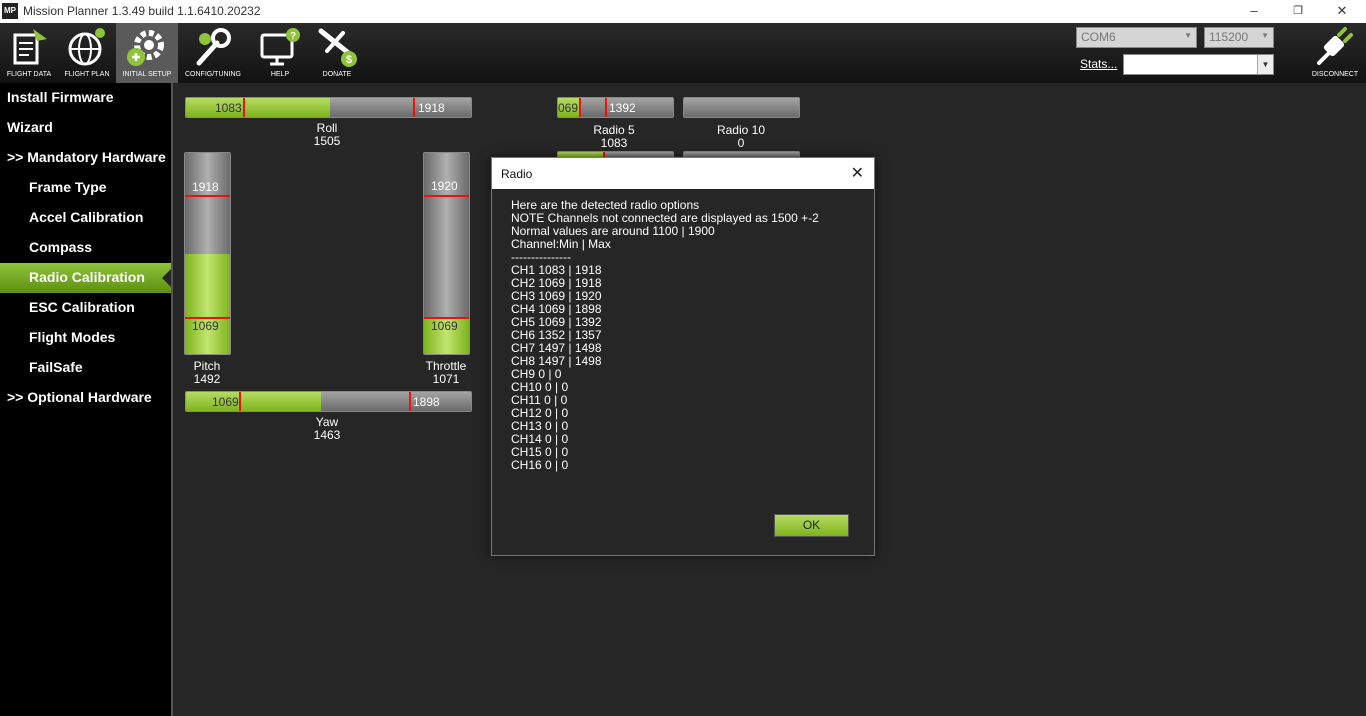 The image size is (1366, 716). I want to click on pitch-value: 1492, so click(207, 379).